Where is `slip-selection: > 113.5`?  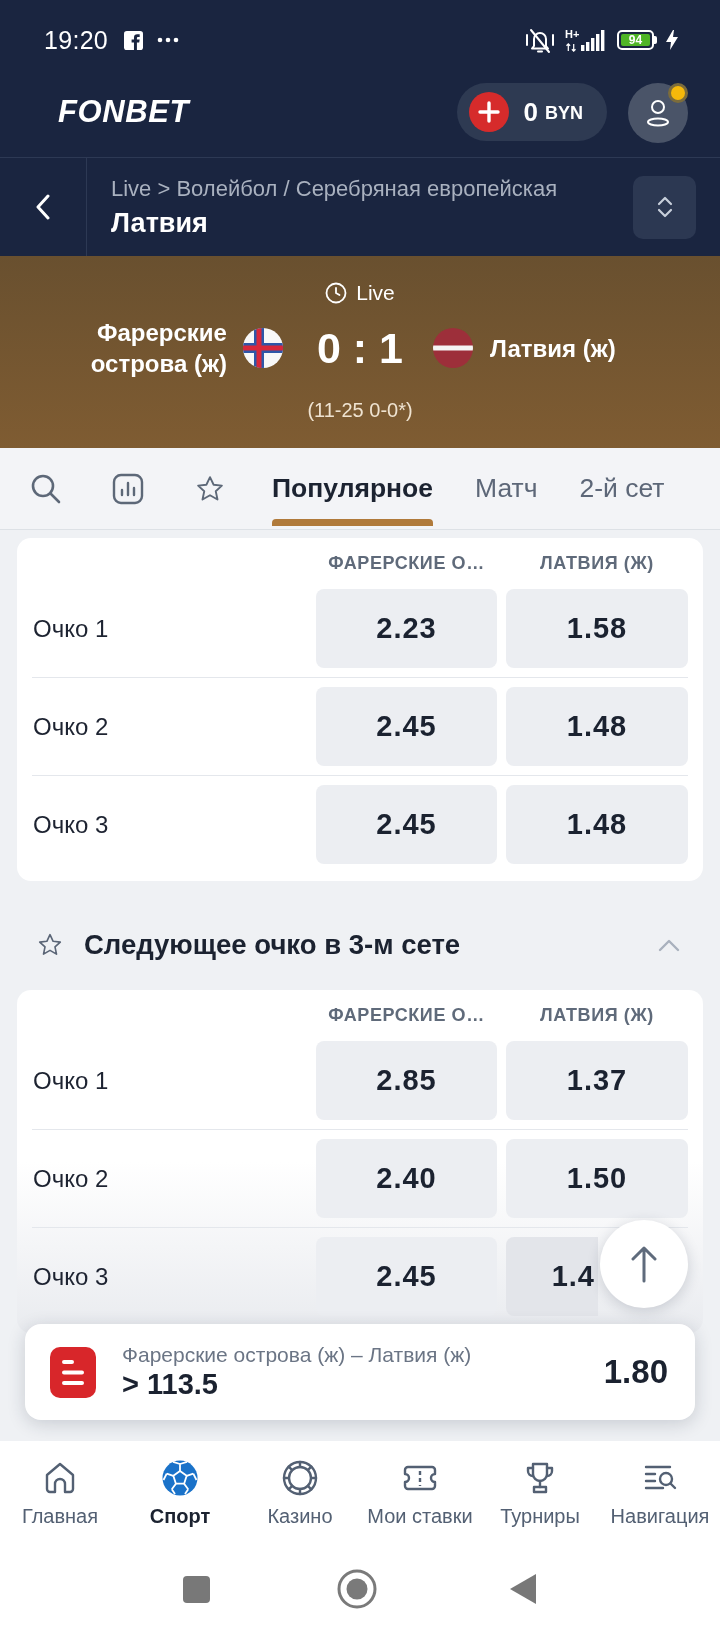 slip-selection: > 113.5 is located at coordinates (170, 1384).